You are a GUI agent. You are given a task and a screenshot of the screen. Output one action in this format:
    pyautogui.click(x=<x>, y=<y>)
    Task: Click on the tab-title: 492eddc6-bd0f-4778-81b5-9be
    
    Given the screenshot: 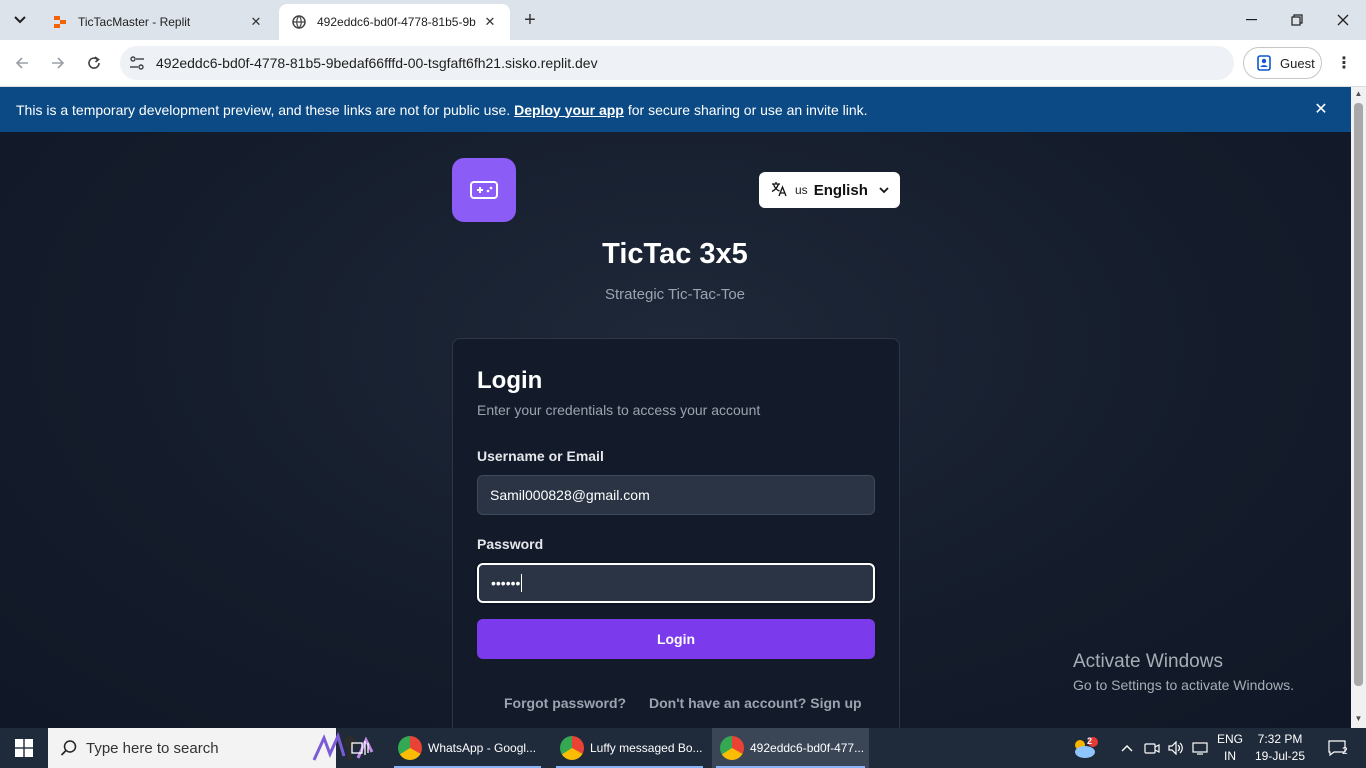 What is the action you would take?
    pyautogui.click(x=396, y=22)
    